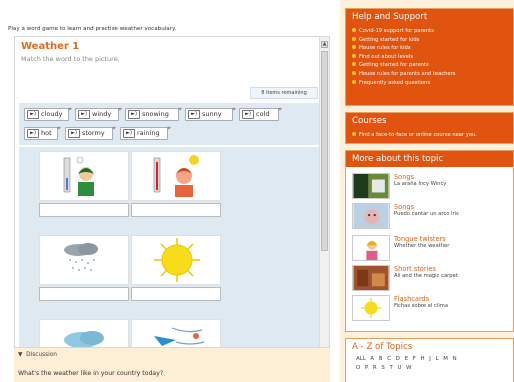 Image resolution: width=514 pixels, height=382 pixels. What do you see at coordinates (41, 355) in the screenshot?
I see `discussion-heading: Discussion` at bounding box center [41, 355].